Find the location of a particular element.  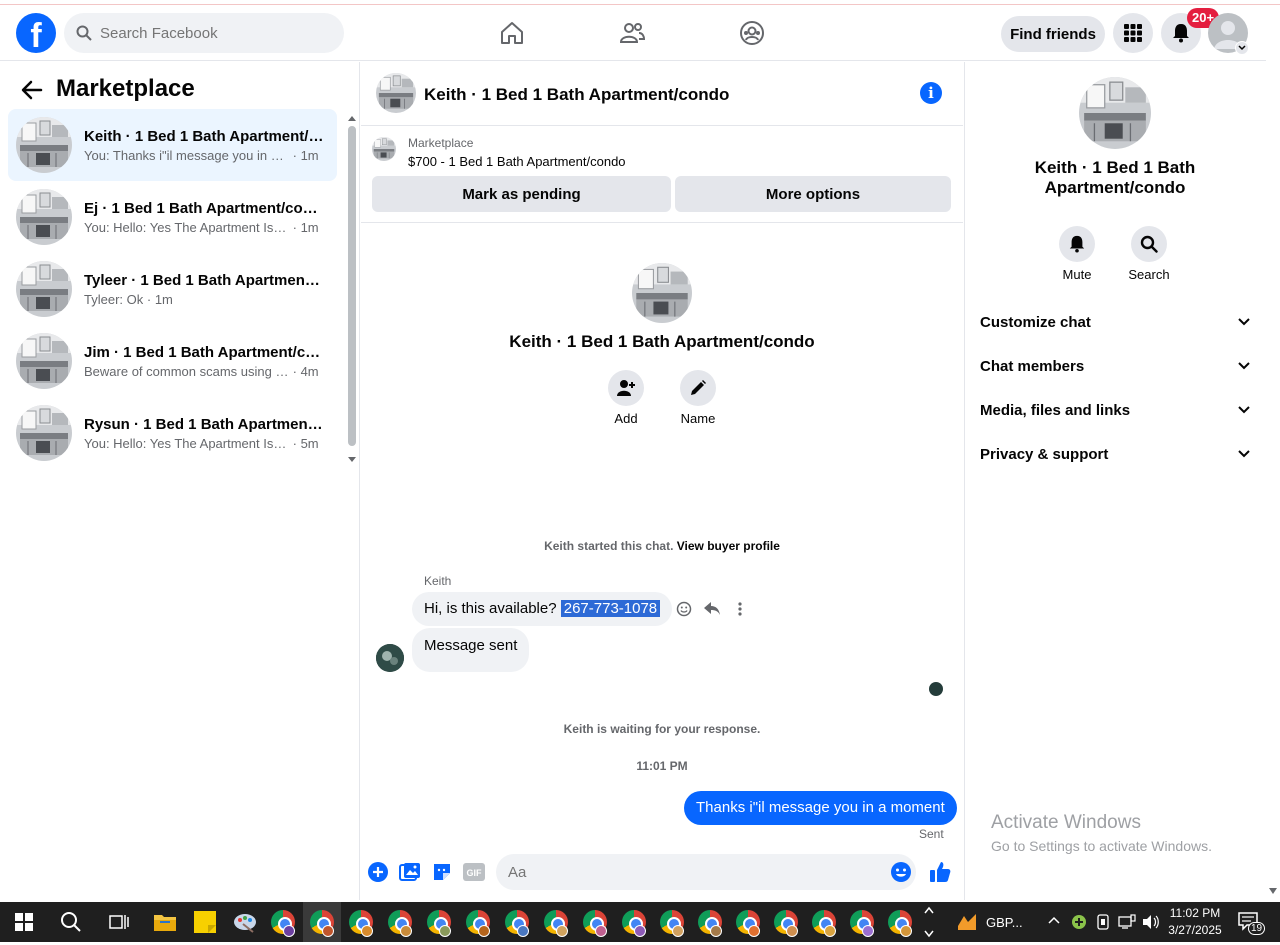

groups-icon is located at coordinates (752, 33).